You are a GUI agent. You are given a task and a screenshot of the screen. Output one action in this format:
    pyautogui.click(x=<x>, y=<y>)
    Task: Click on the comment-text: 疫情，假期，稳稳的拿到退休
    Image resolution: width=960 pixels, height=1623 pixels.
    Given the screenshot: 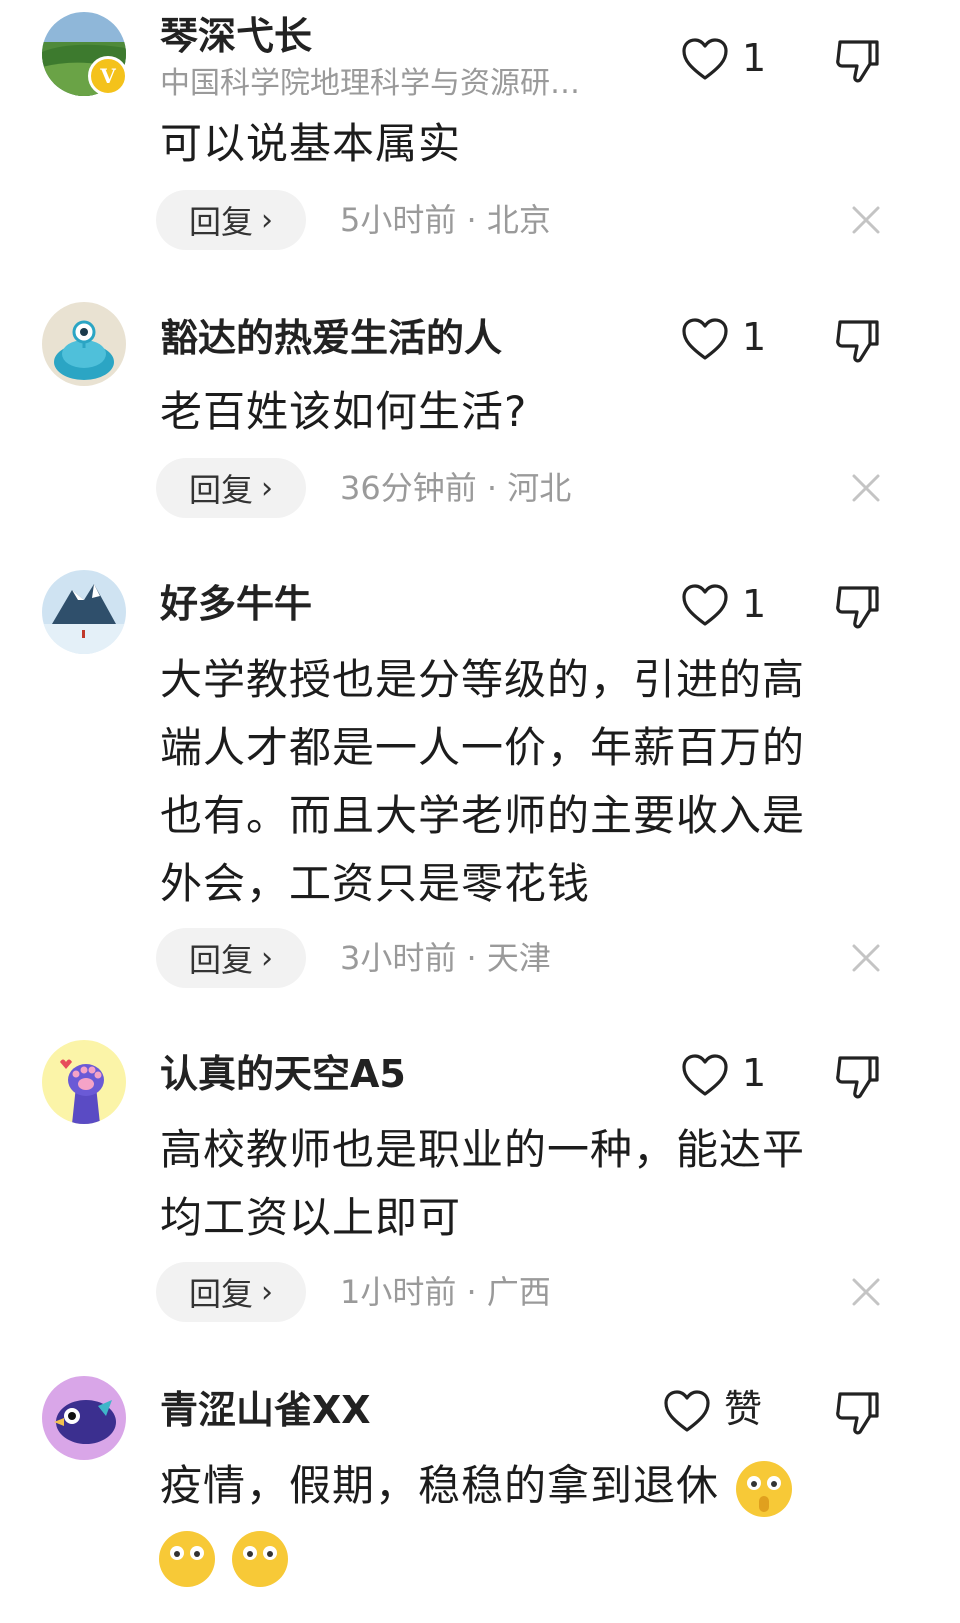 What is the action you would take?
    pyautogui.click(x=540, y=1486)
    